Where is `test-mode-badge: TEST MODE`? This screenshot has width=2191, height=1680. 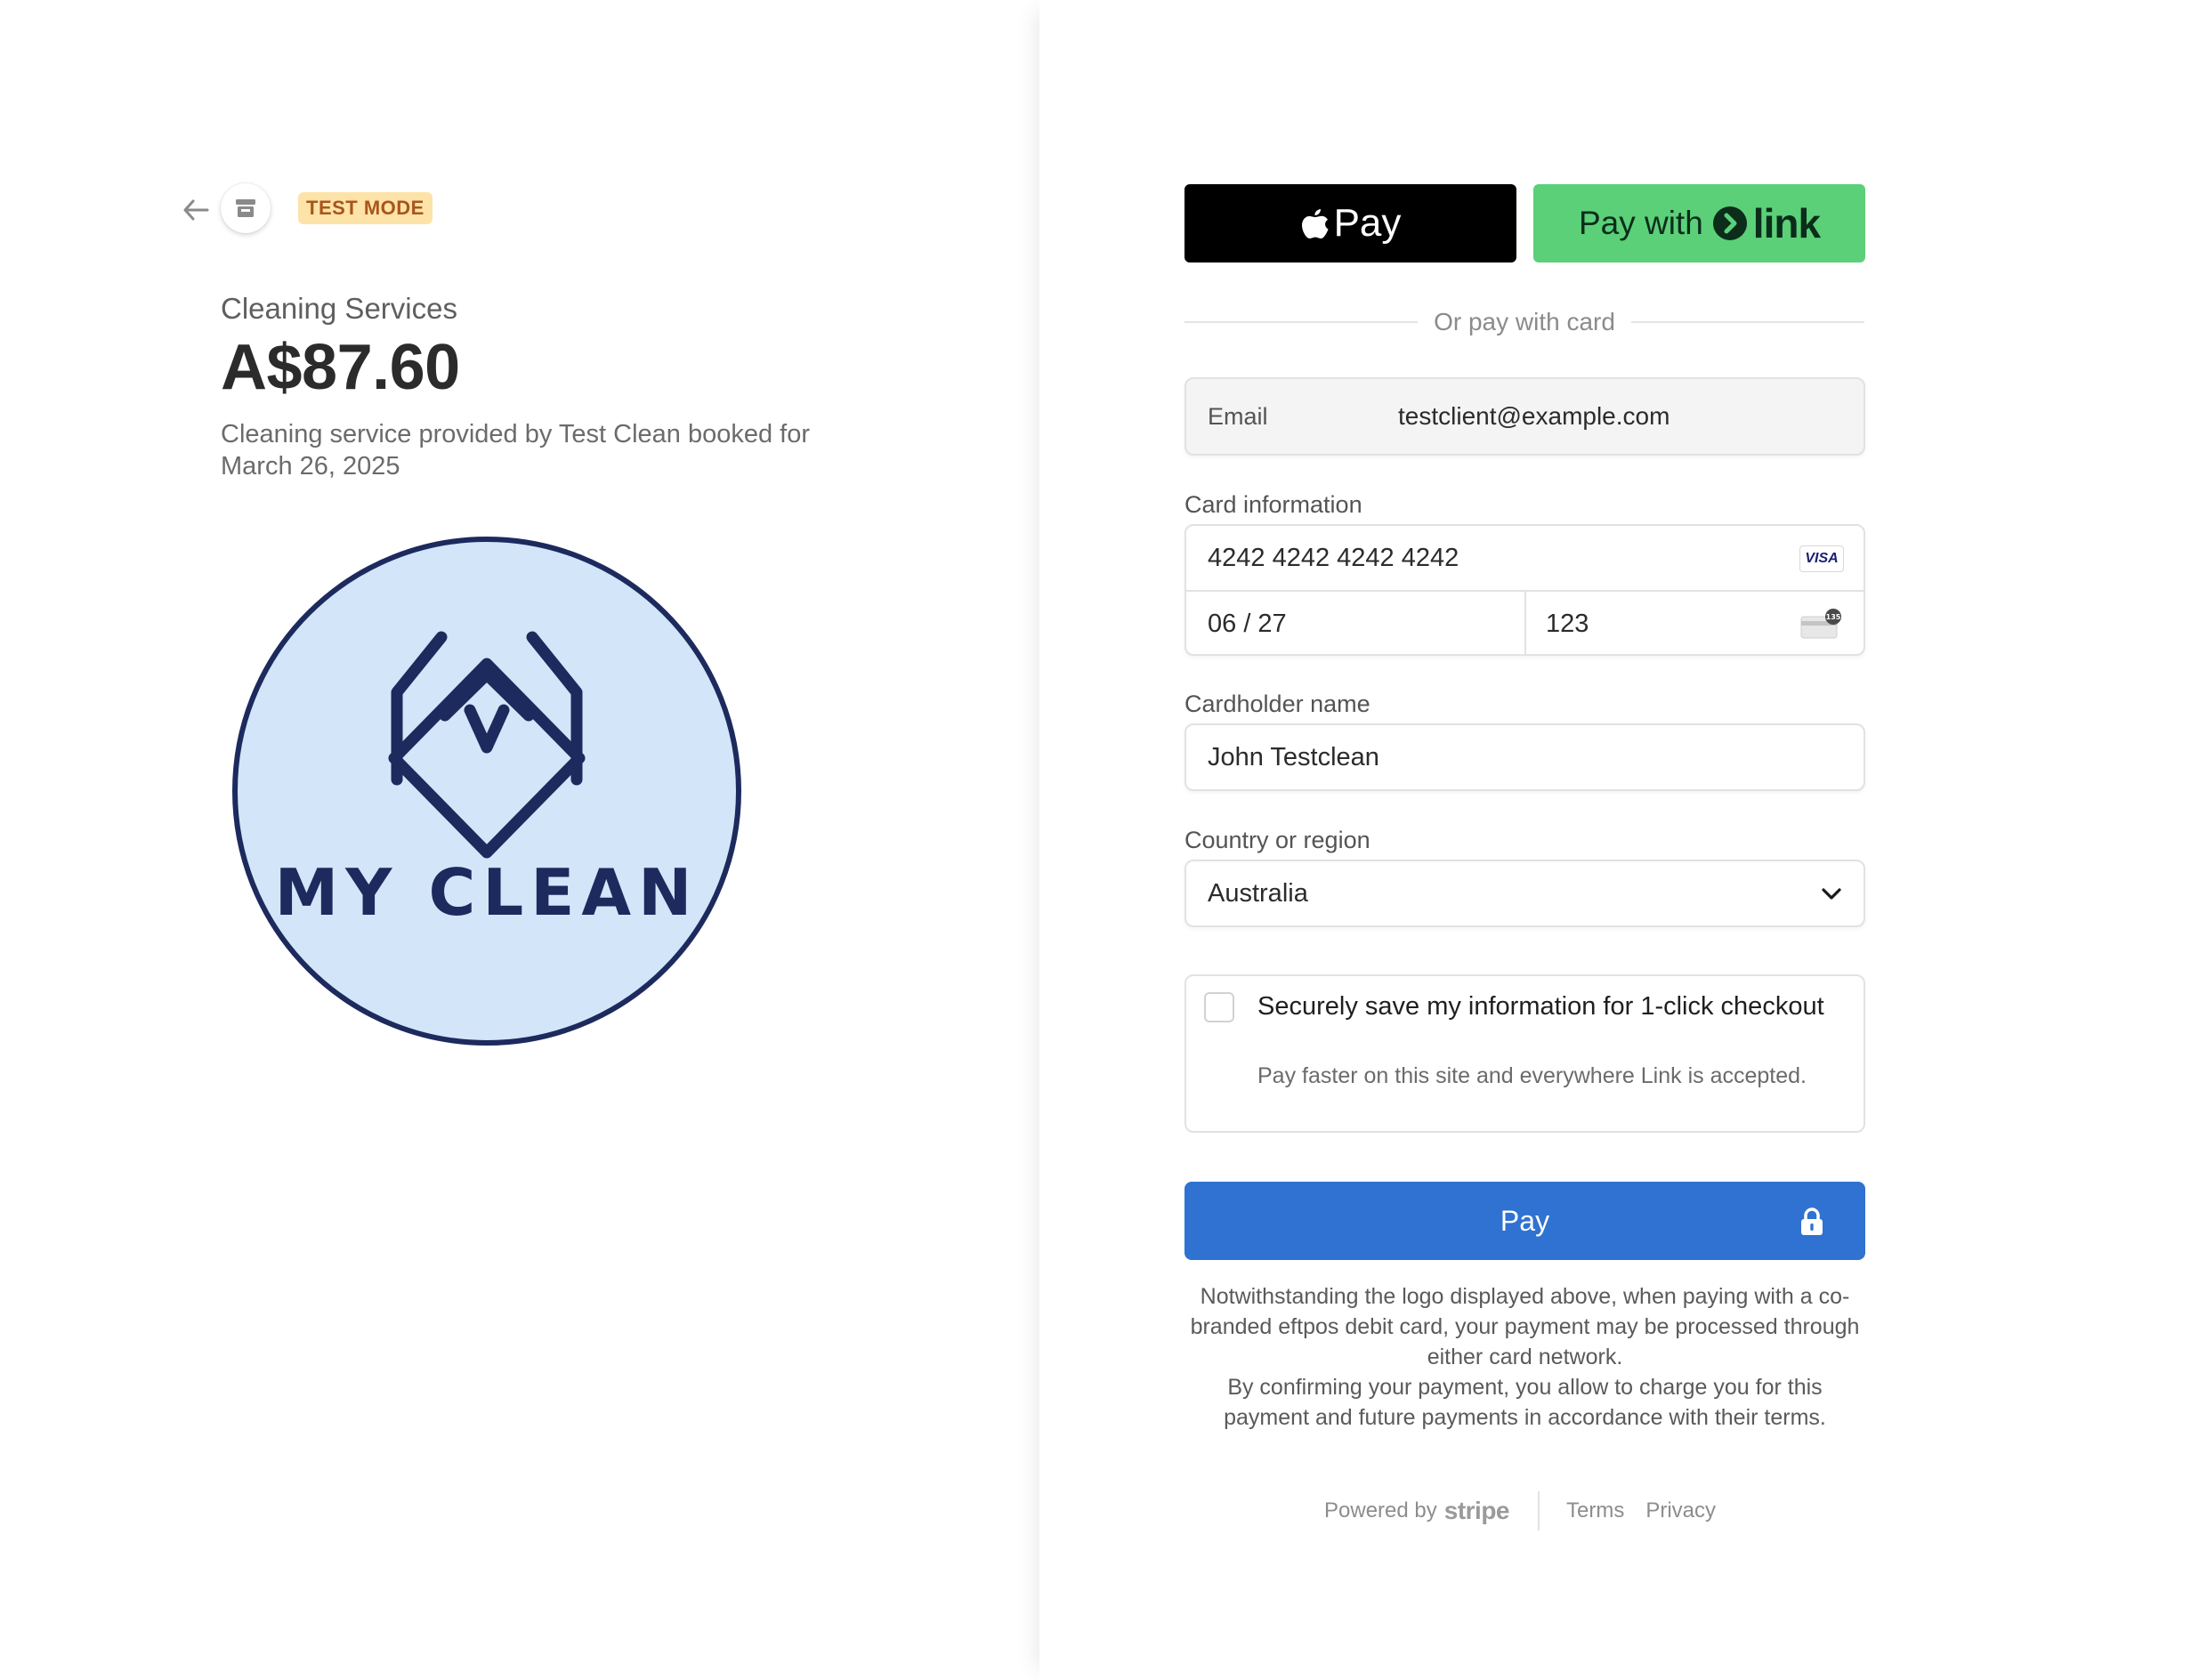 test-mode-badge: TEST MODE is located at coordinates (365, 208).